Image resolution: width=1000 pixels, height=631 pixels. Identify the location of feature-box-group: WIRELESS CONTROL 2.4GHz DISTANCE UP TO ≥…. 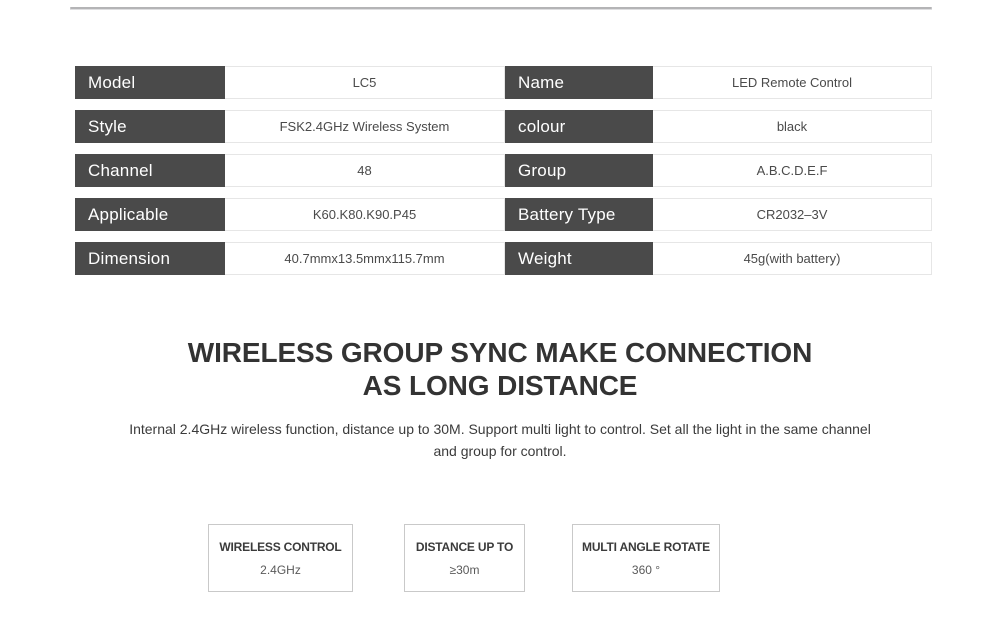
(508, 559).